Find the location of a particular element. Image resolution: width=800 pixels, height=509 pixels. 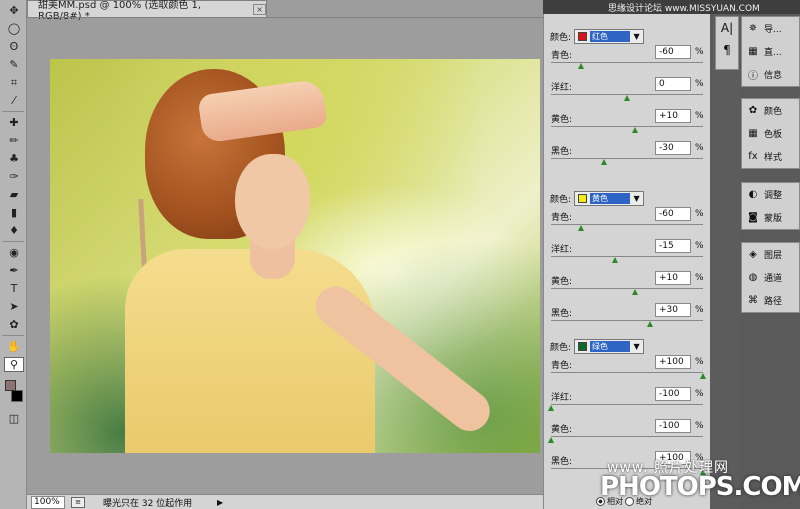

row-label: 黑色: is located at coordinates (562, 314).